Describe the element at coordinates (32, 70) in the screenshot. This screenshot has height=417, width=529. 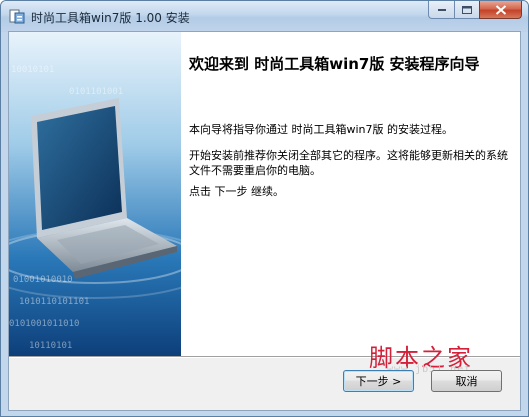
I see `svg-text: 10010101` at that location.